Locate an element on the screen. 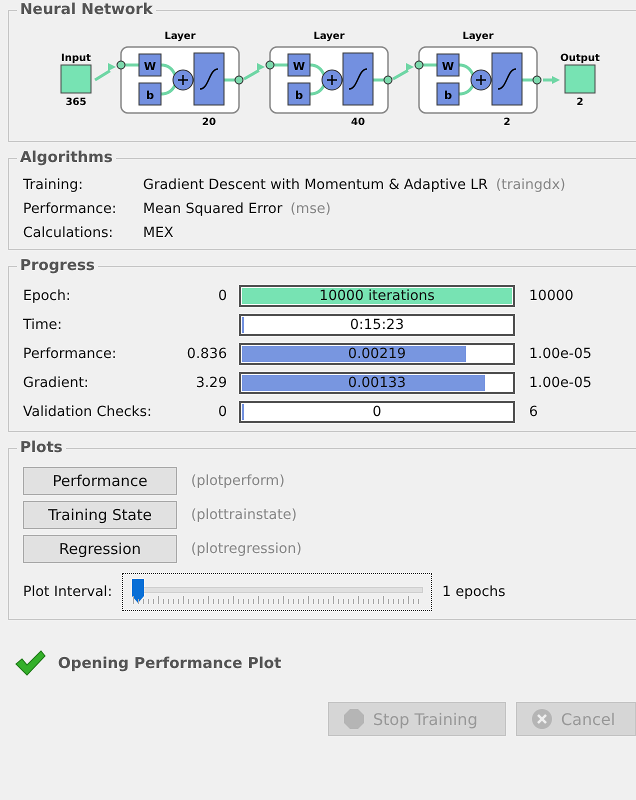 The width and height of the screenshot is (636, 800). progress-label: Gradient: is located at coordinates (56, 383).